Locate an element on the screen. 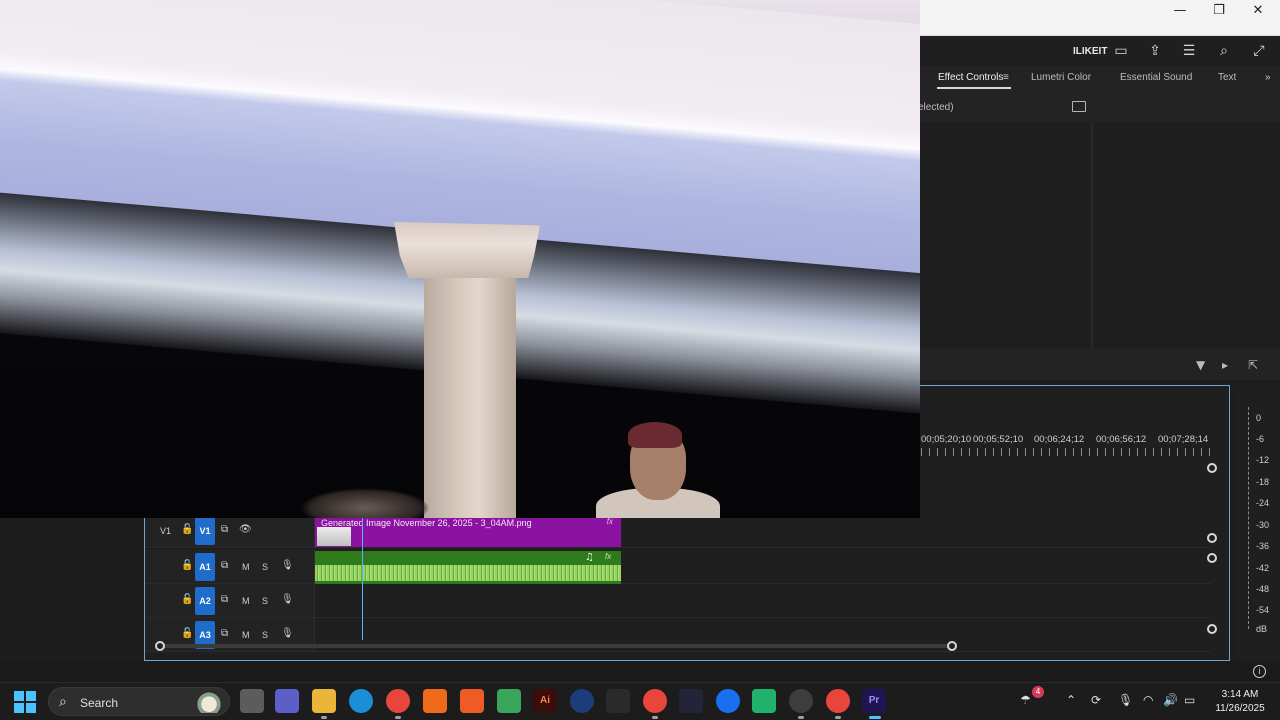 Image resolution: width=1280 pixels, height=720 pixels. track-header-v1: V1 🔓 V1 ⧉ 👁 is located at coordinates (230, 530).